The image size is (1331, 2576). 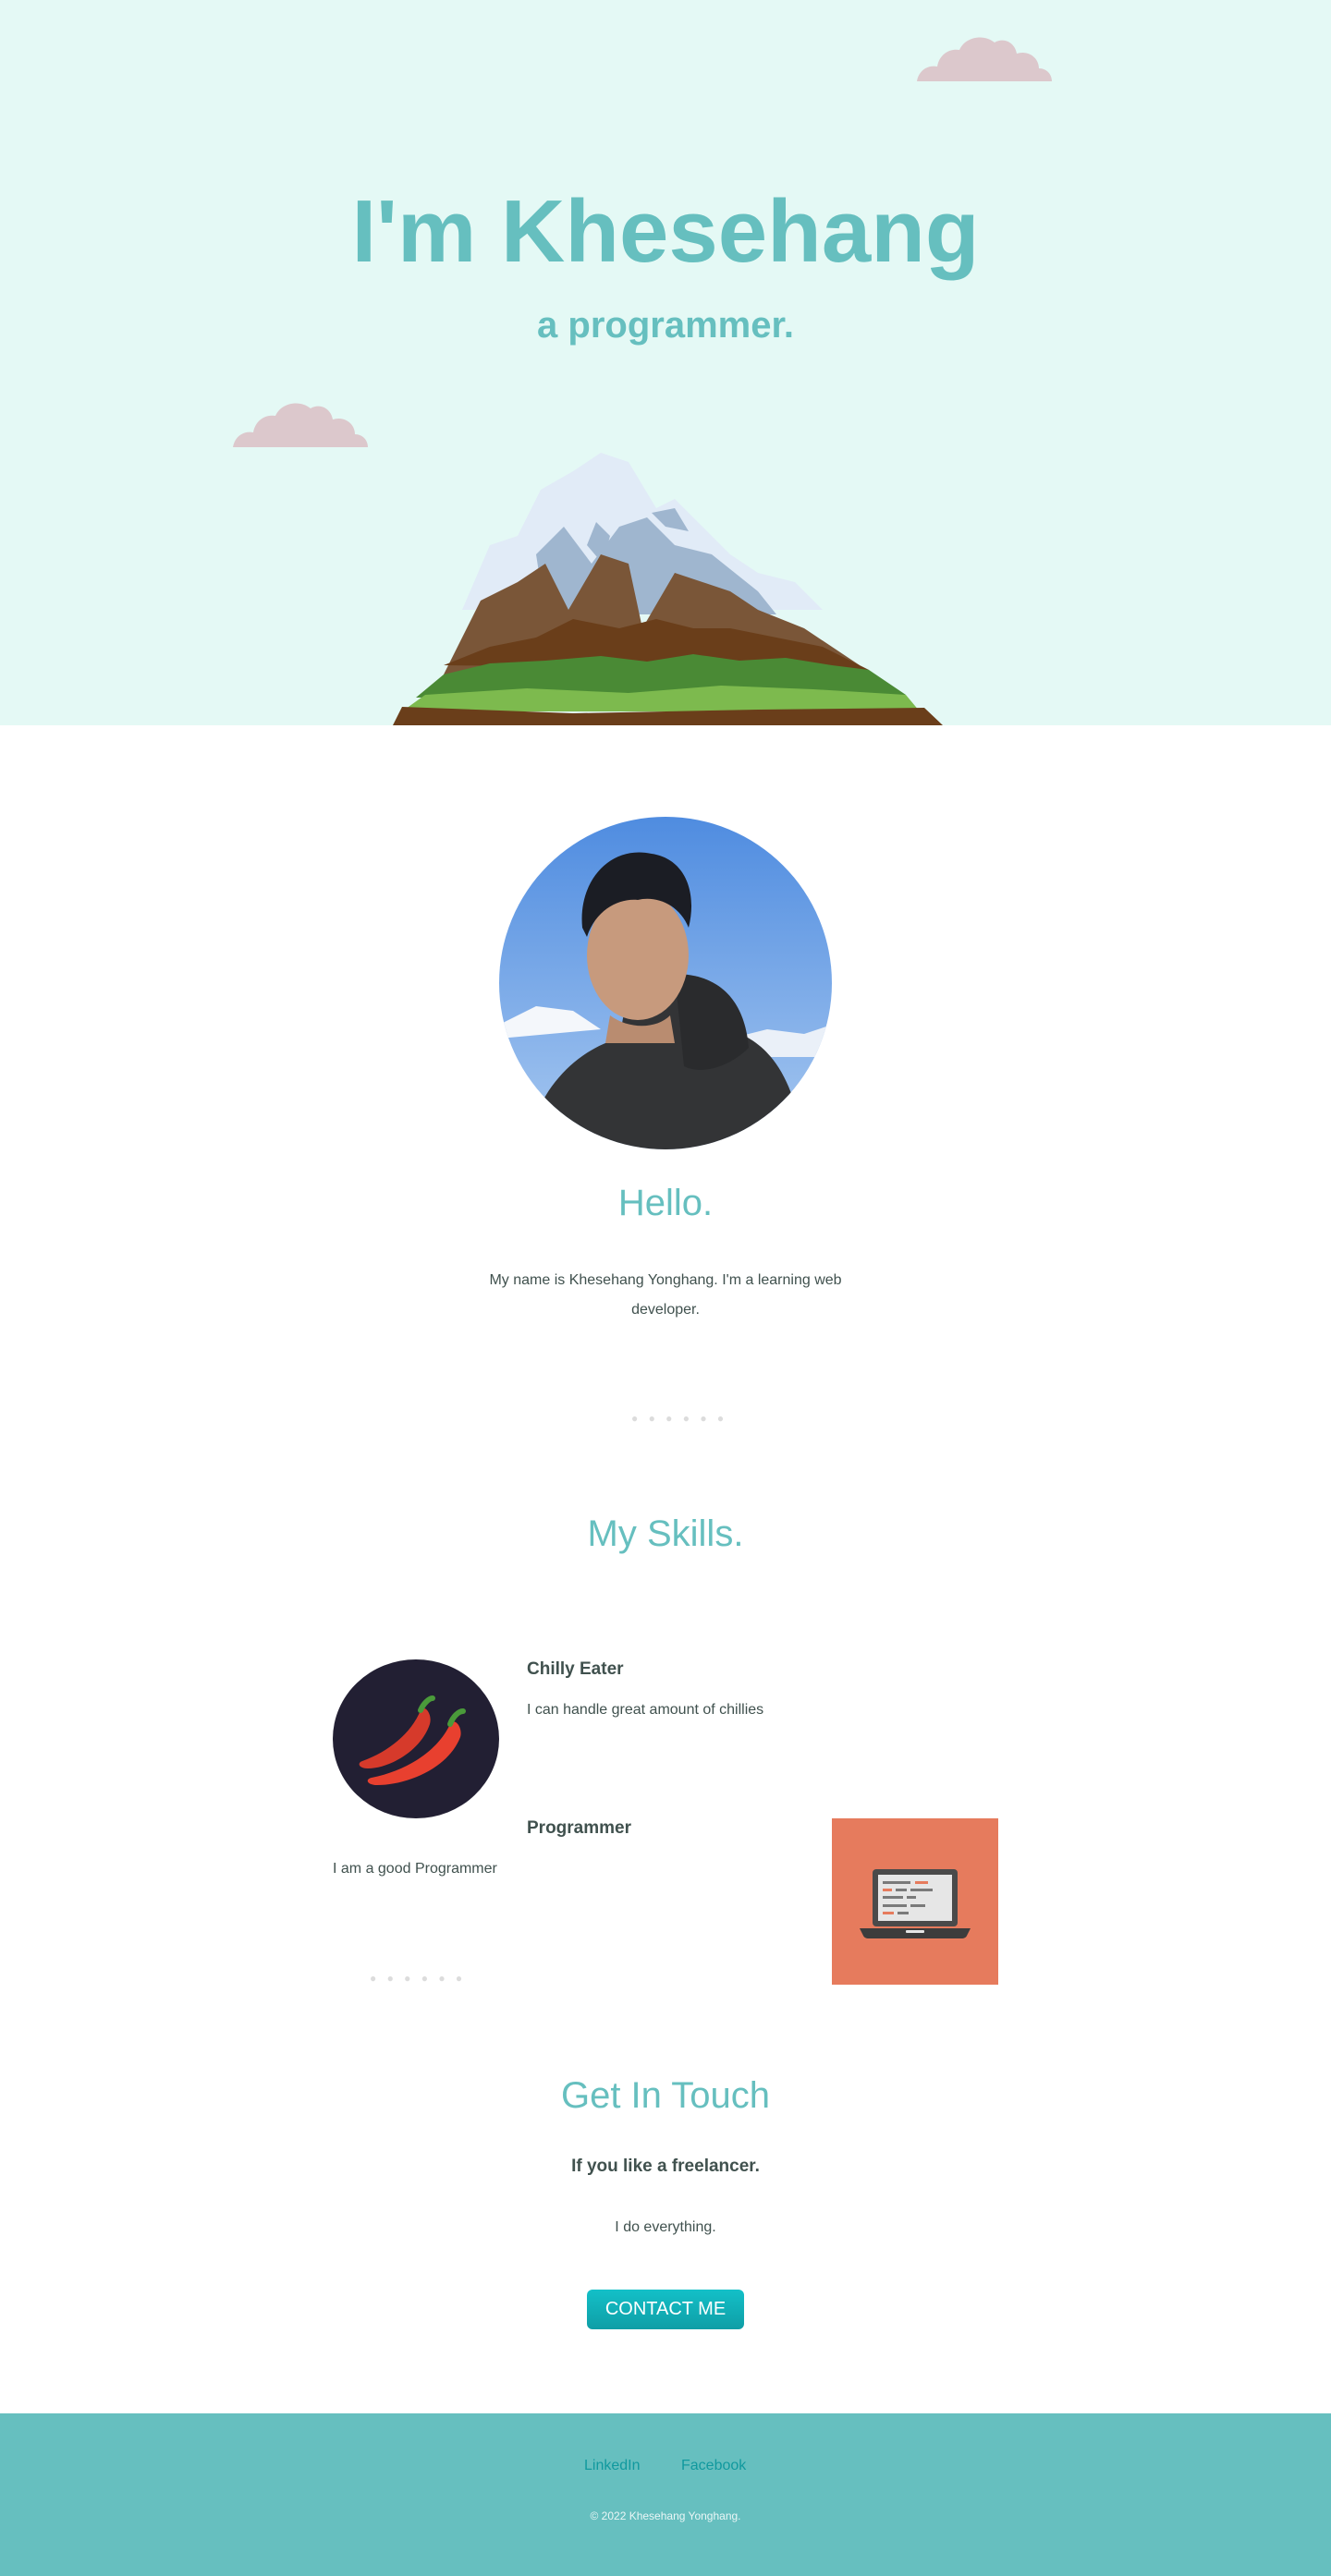 I want to click on contact-me-button: CONTACT ME, so click(x=665, y=2309).